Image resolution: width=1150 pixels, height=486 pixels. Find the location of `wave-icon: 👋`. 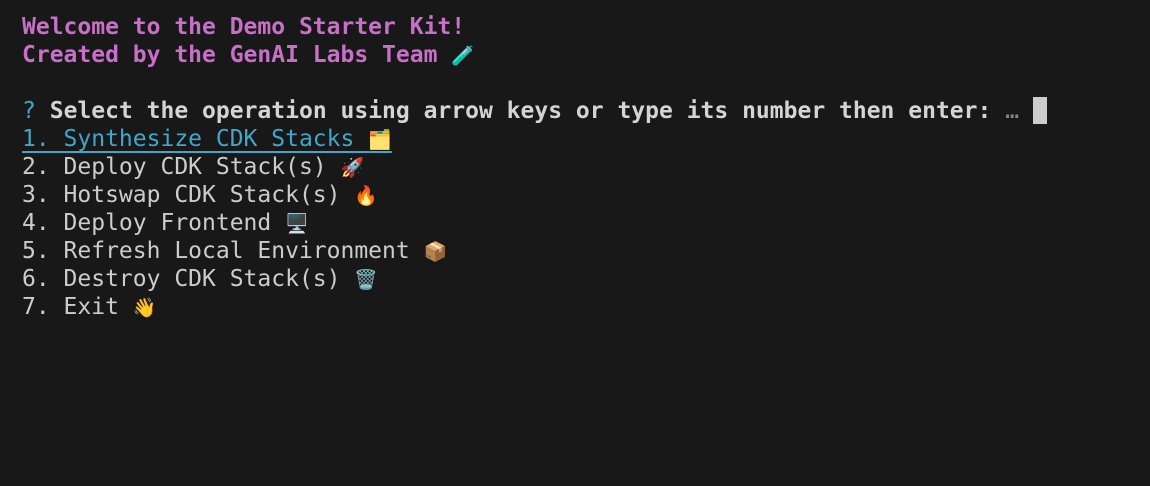

wave-icon: 👋 is located at coordinates (144, 308).